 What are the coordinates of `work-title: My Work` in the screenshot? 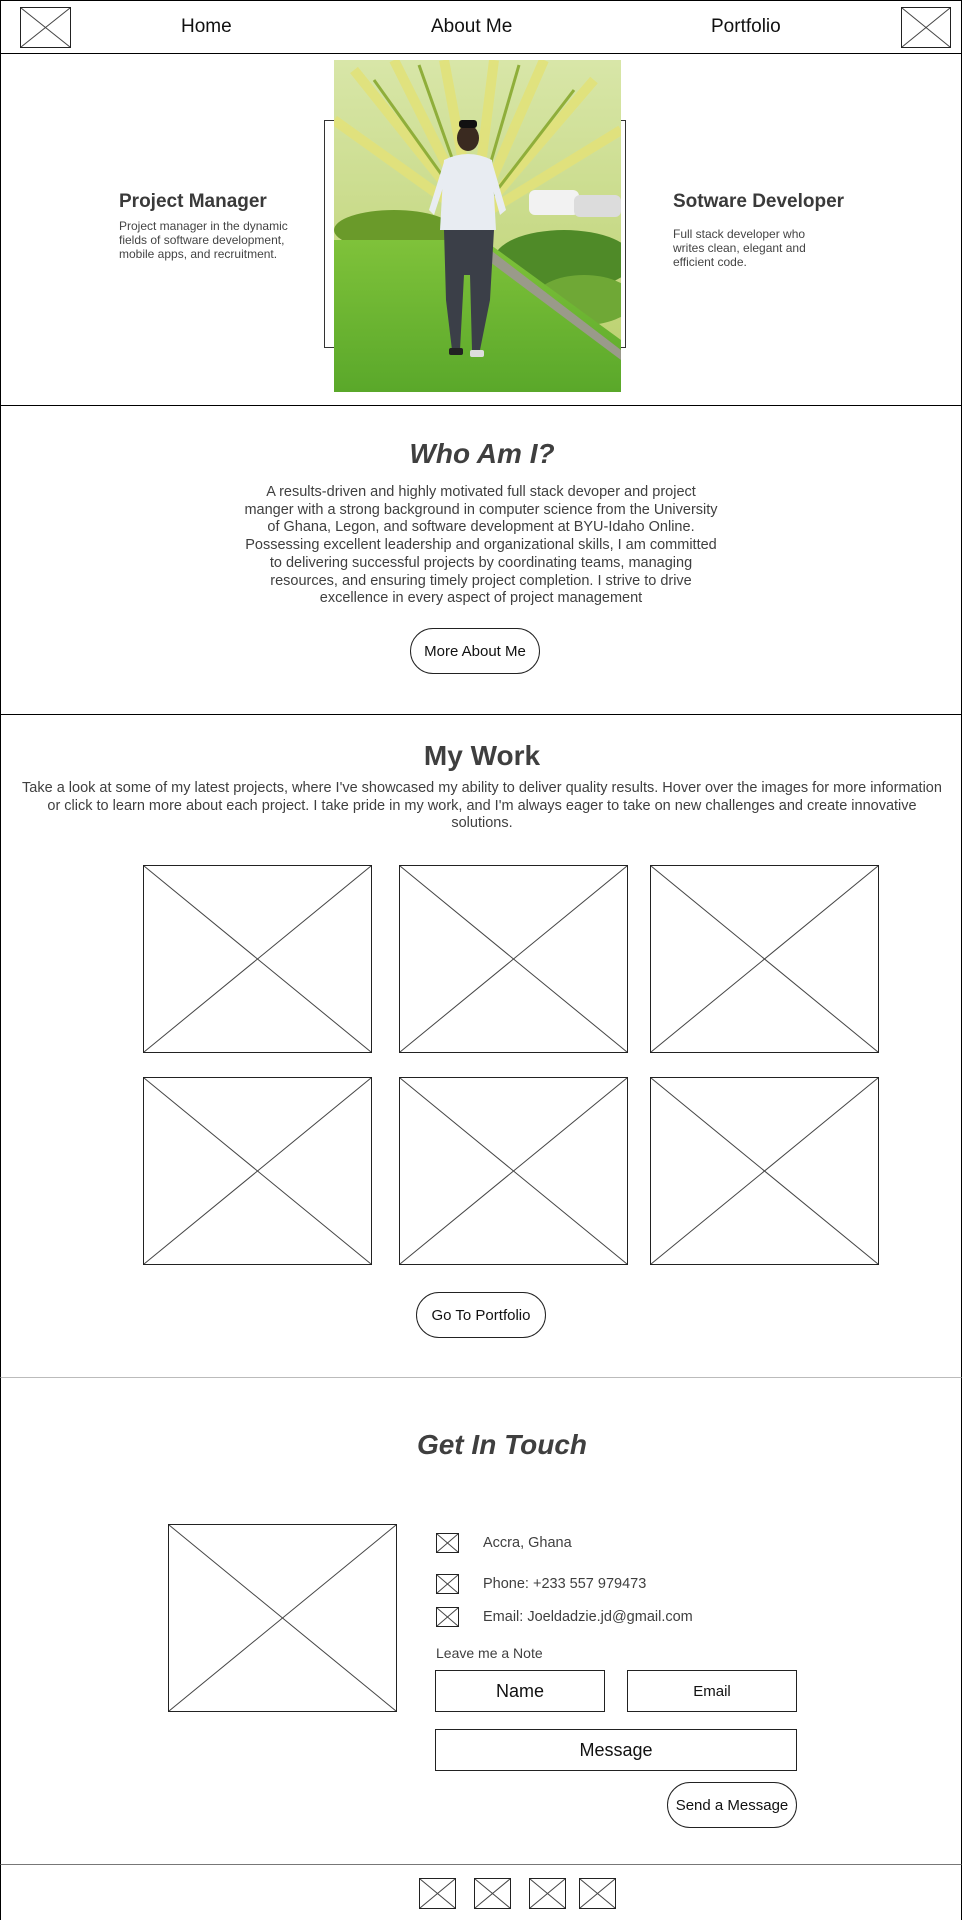 It's located at (482, 755).